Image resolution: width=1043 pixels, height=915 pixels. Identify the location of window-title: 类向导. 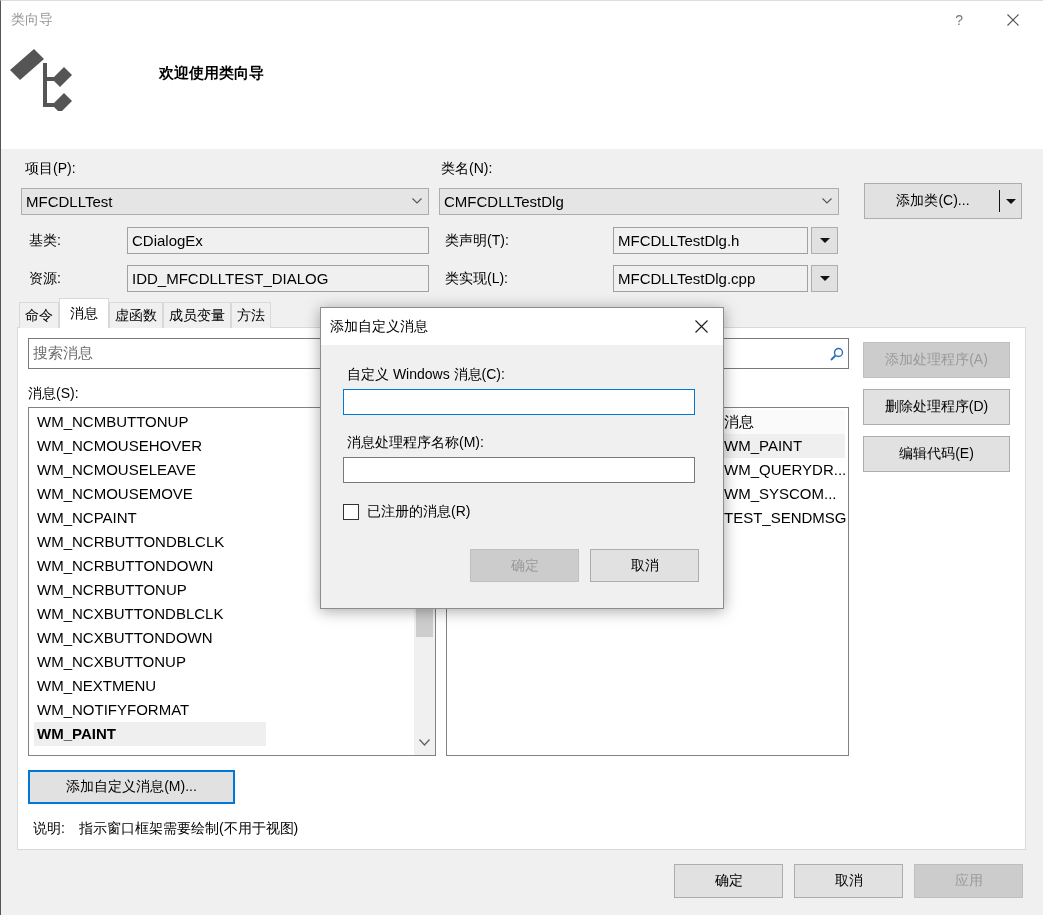
(32, 20).